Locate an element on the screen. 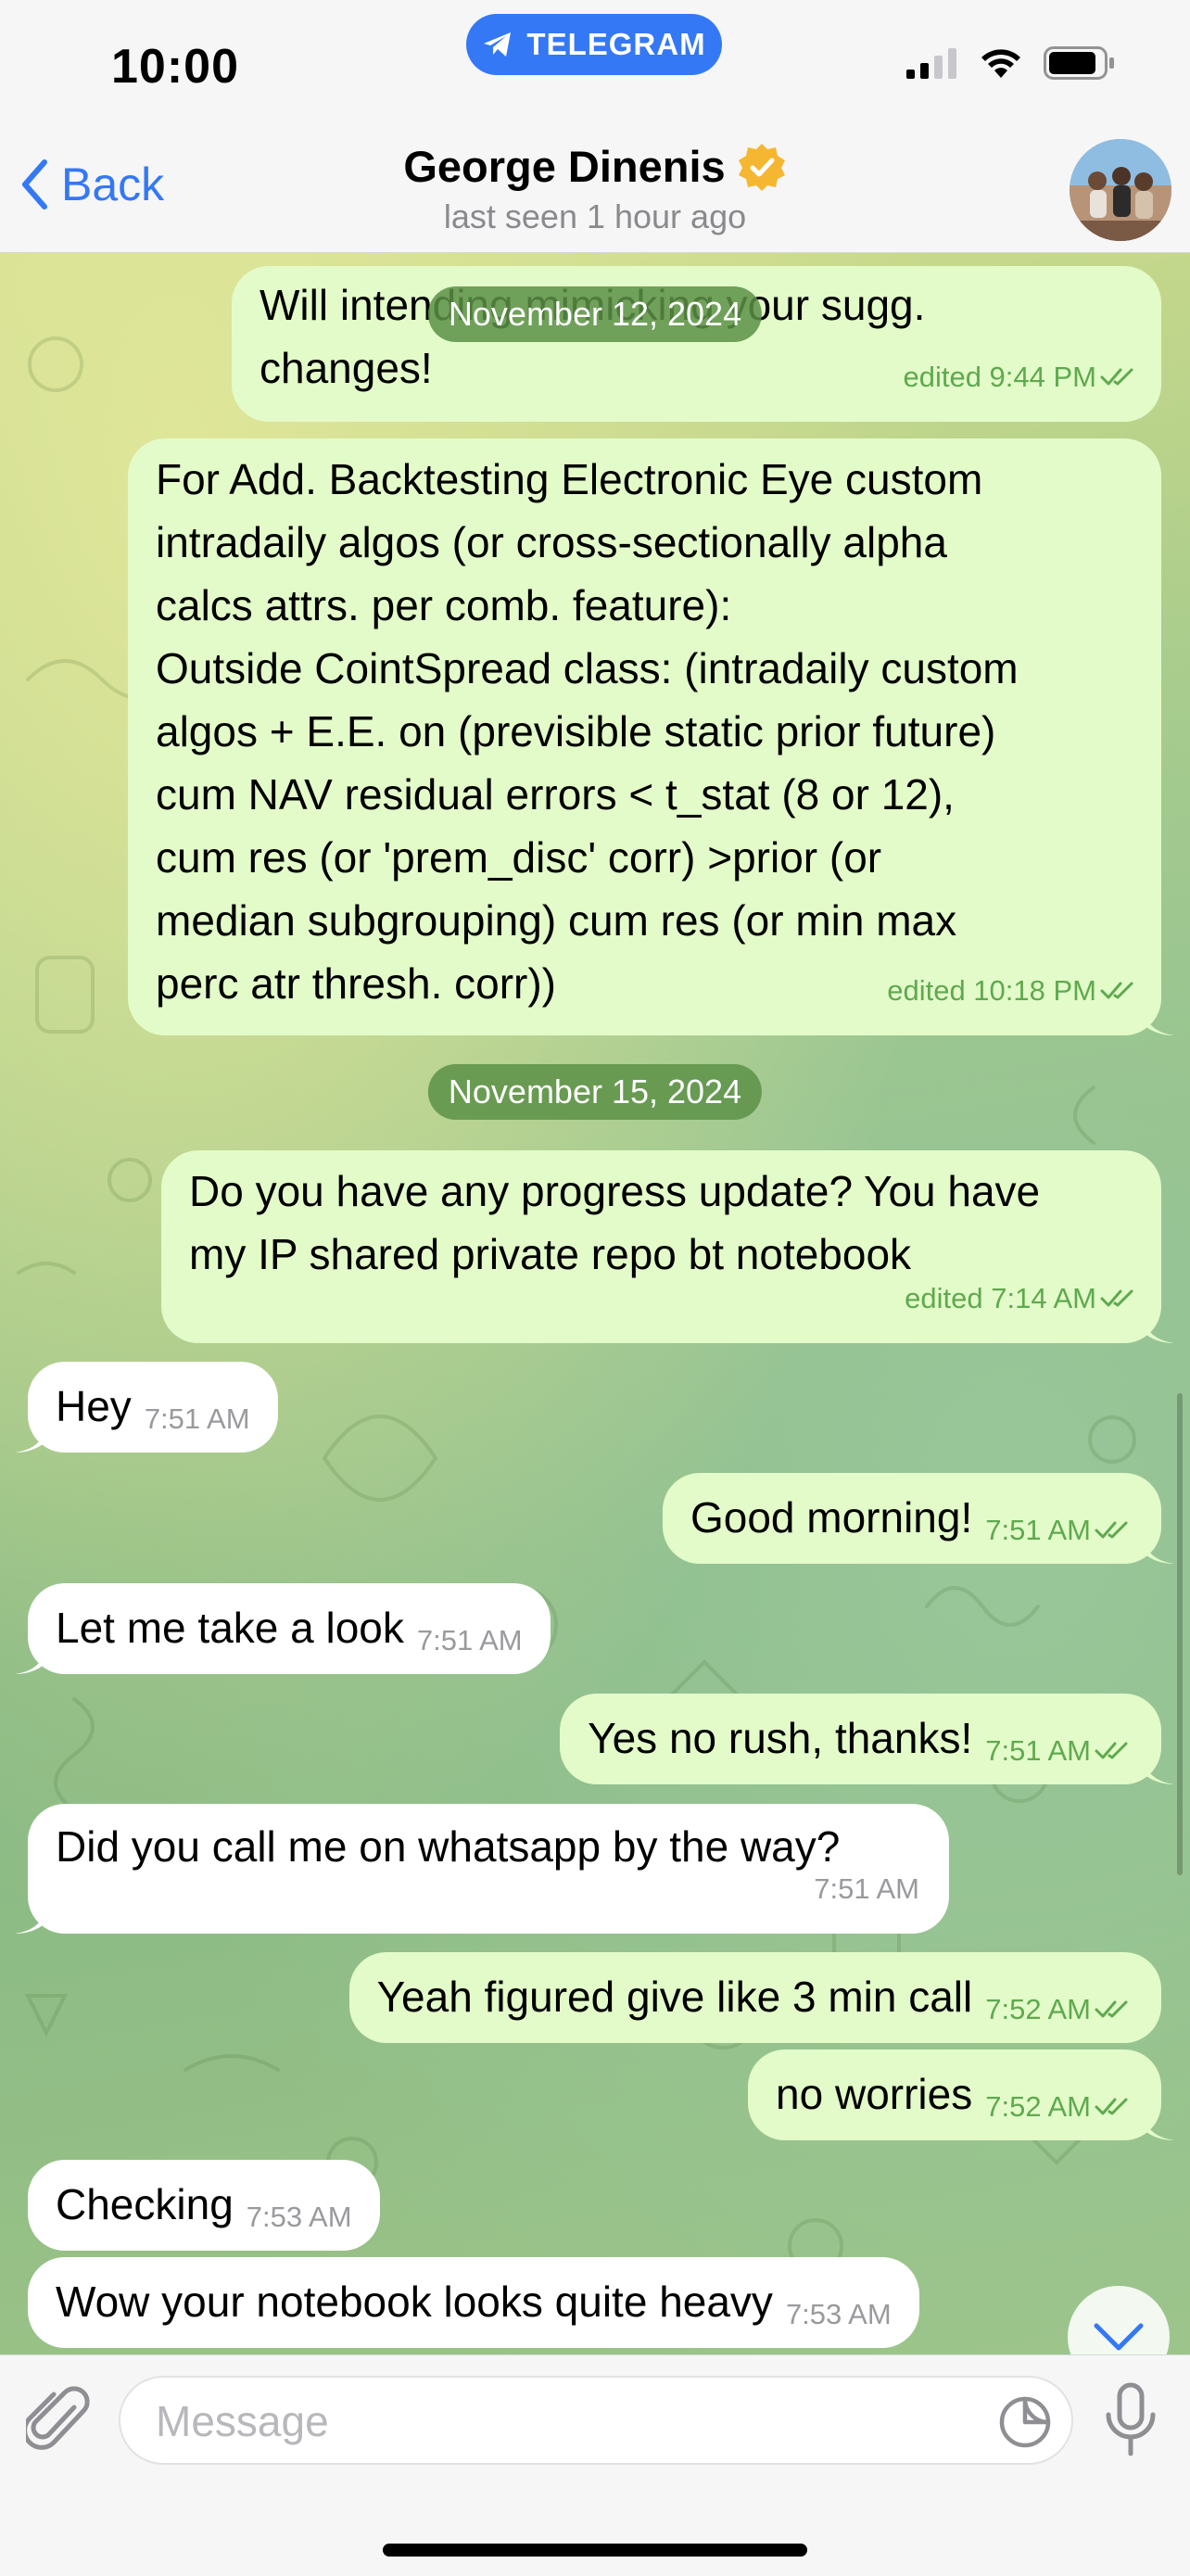  message-bubble-incoming: Let me take a look 7:51 AM is located at coordinates (283, 1628).